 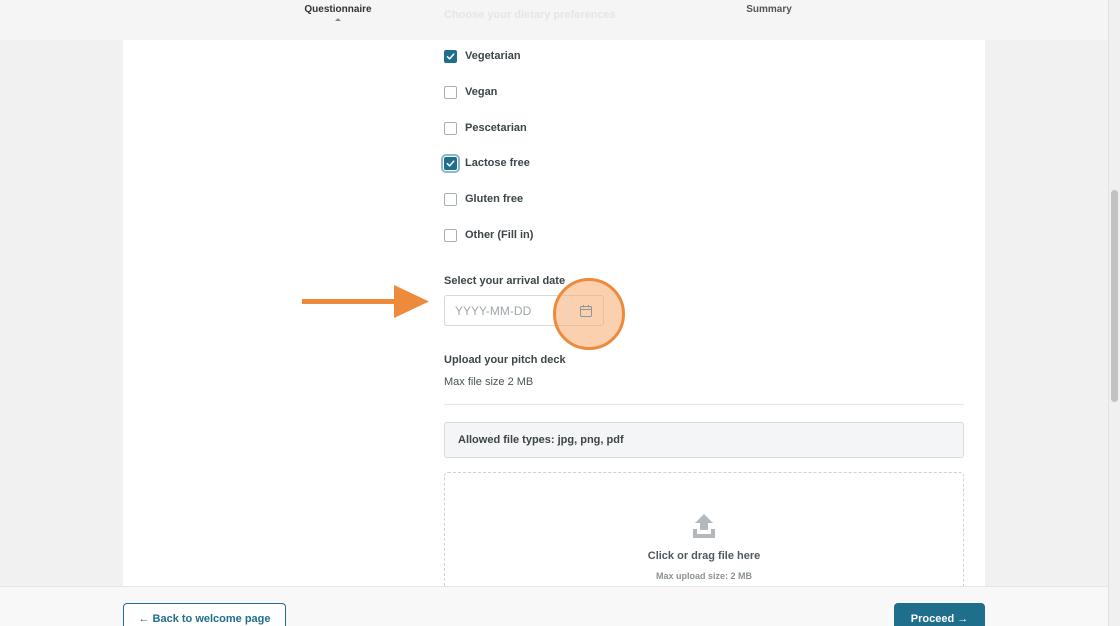 What do you see at coordinates (338, 9) in the screenshot?
I see `tab-questionnaire: Questionnaire` at bounding box center [338, 9].